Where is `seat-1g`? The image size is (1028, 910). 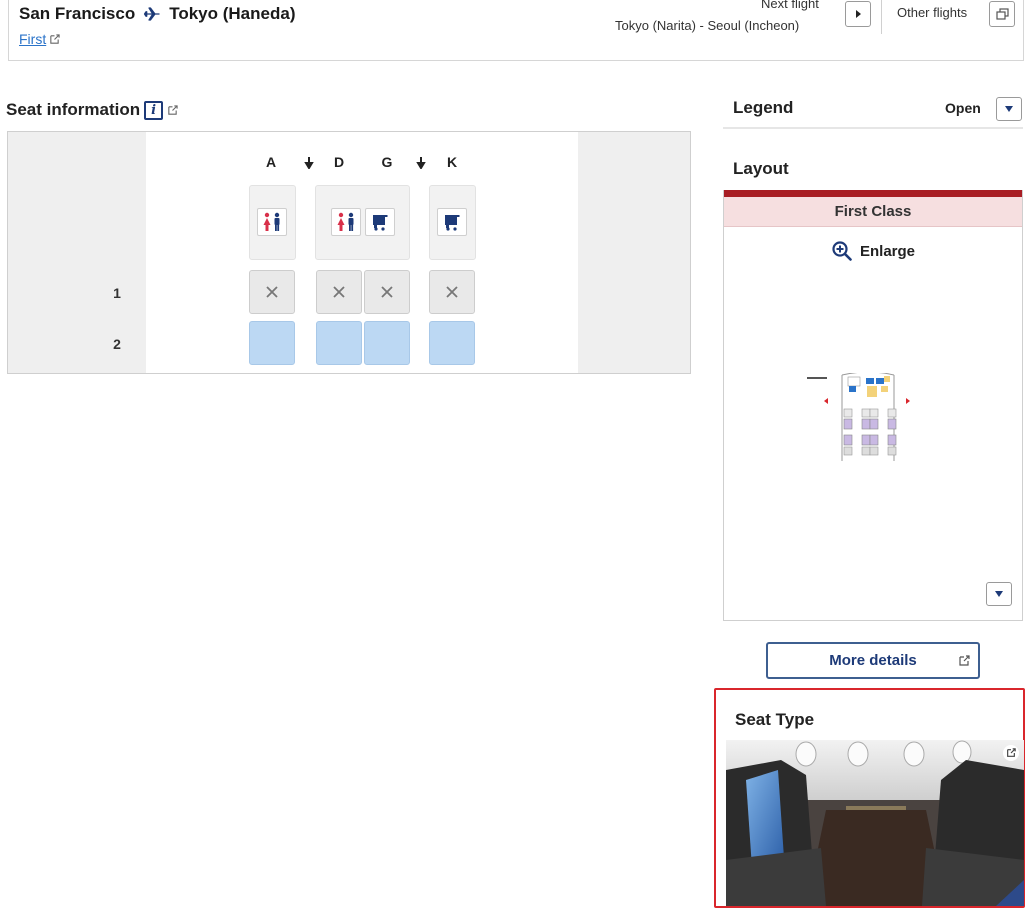 seat-1g is located at coordinates (387, 292).